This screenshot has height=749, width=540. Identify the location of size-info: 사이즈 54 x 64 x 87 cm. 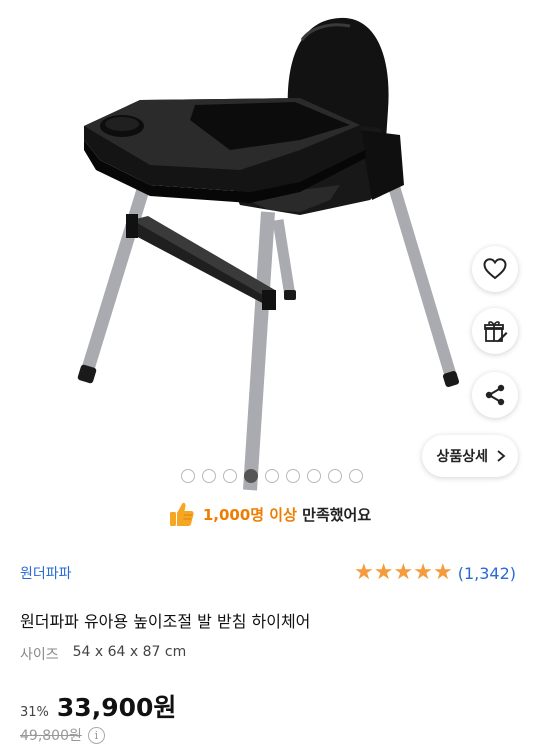
(103, 654).